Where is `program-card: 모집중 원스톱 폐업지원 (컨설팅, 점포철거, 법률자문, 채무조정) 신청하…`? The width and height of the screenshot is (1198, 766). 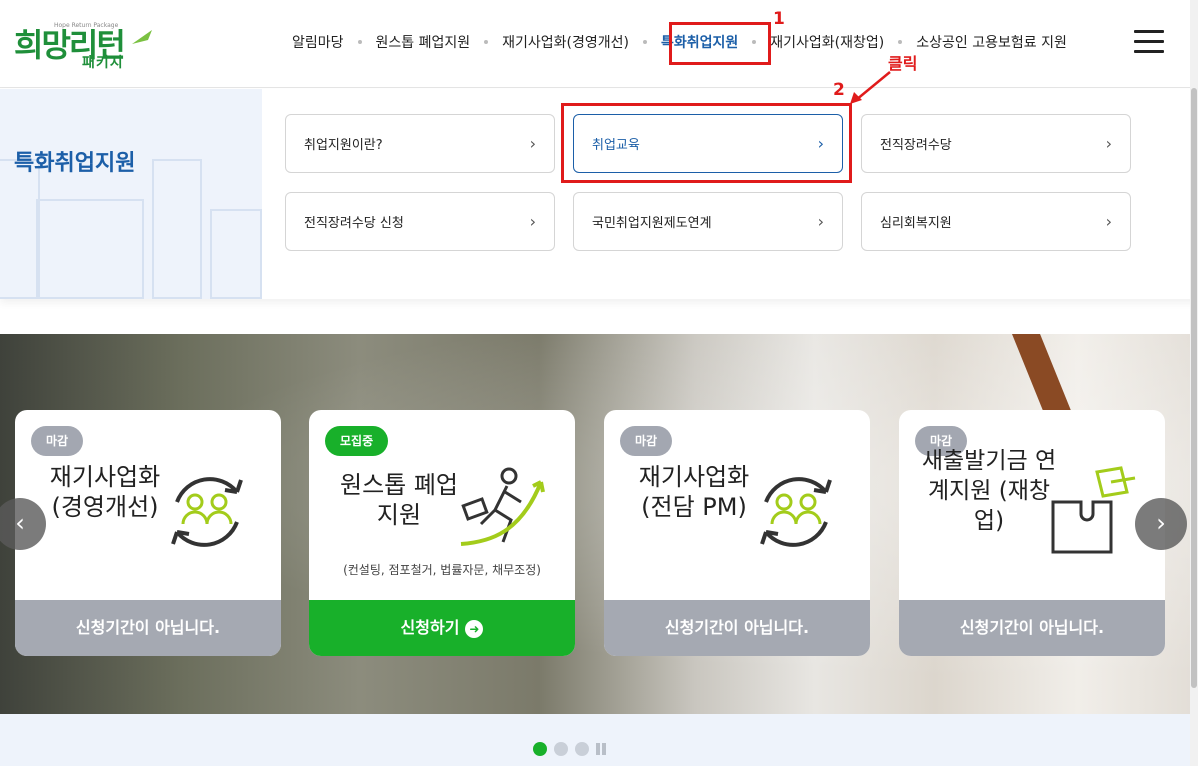
program-card: 모집중 원스톱 폐업지원 (컨설팅, 점포철거, 법률자문, 채무조정) 신청하… is located at coordinates (442, 533).